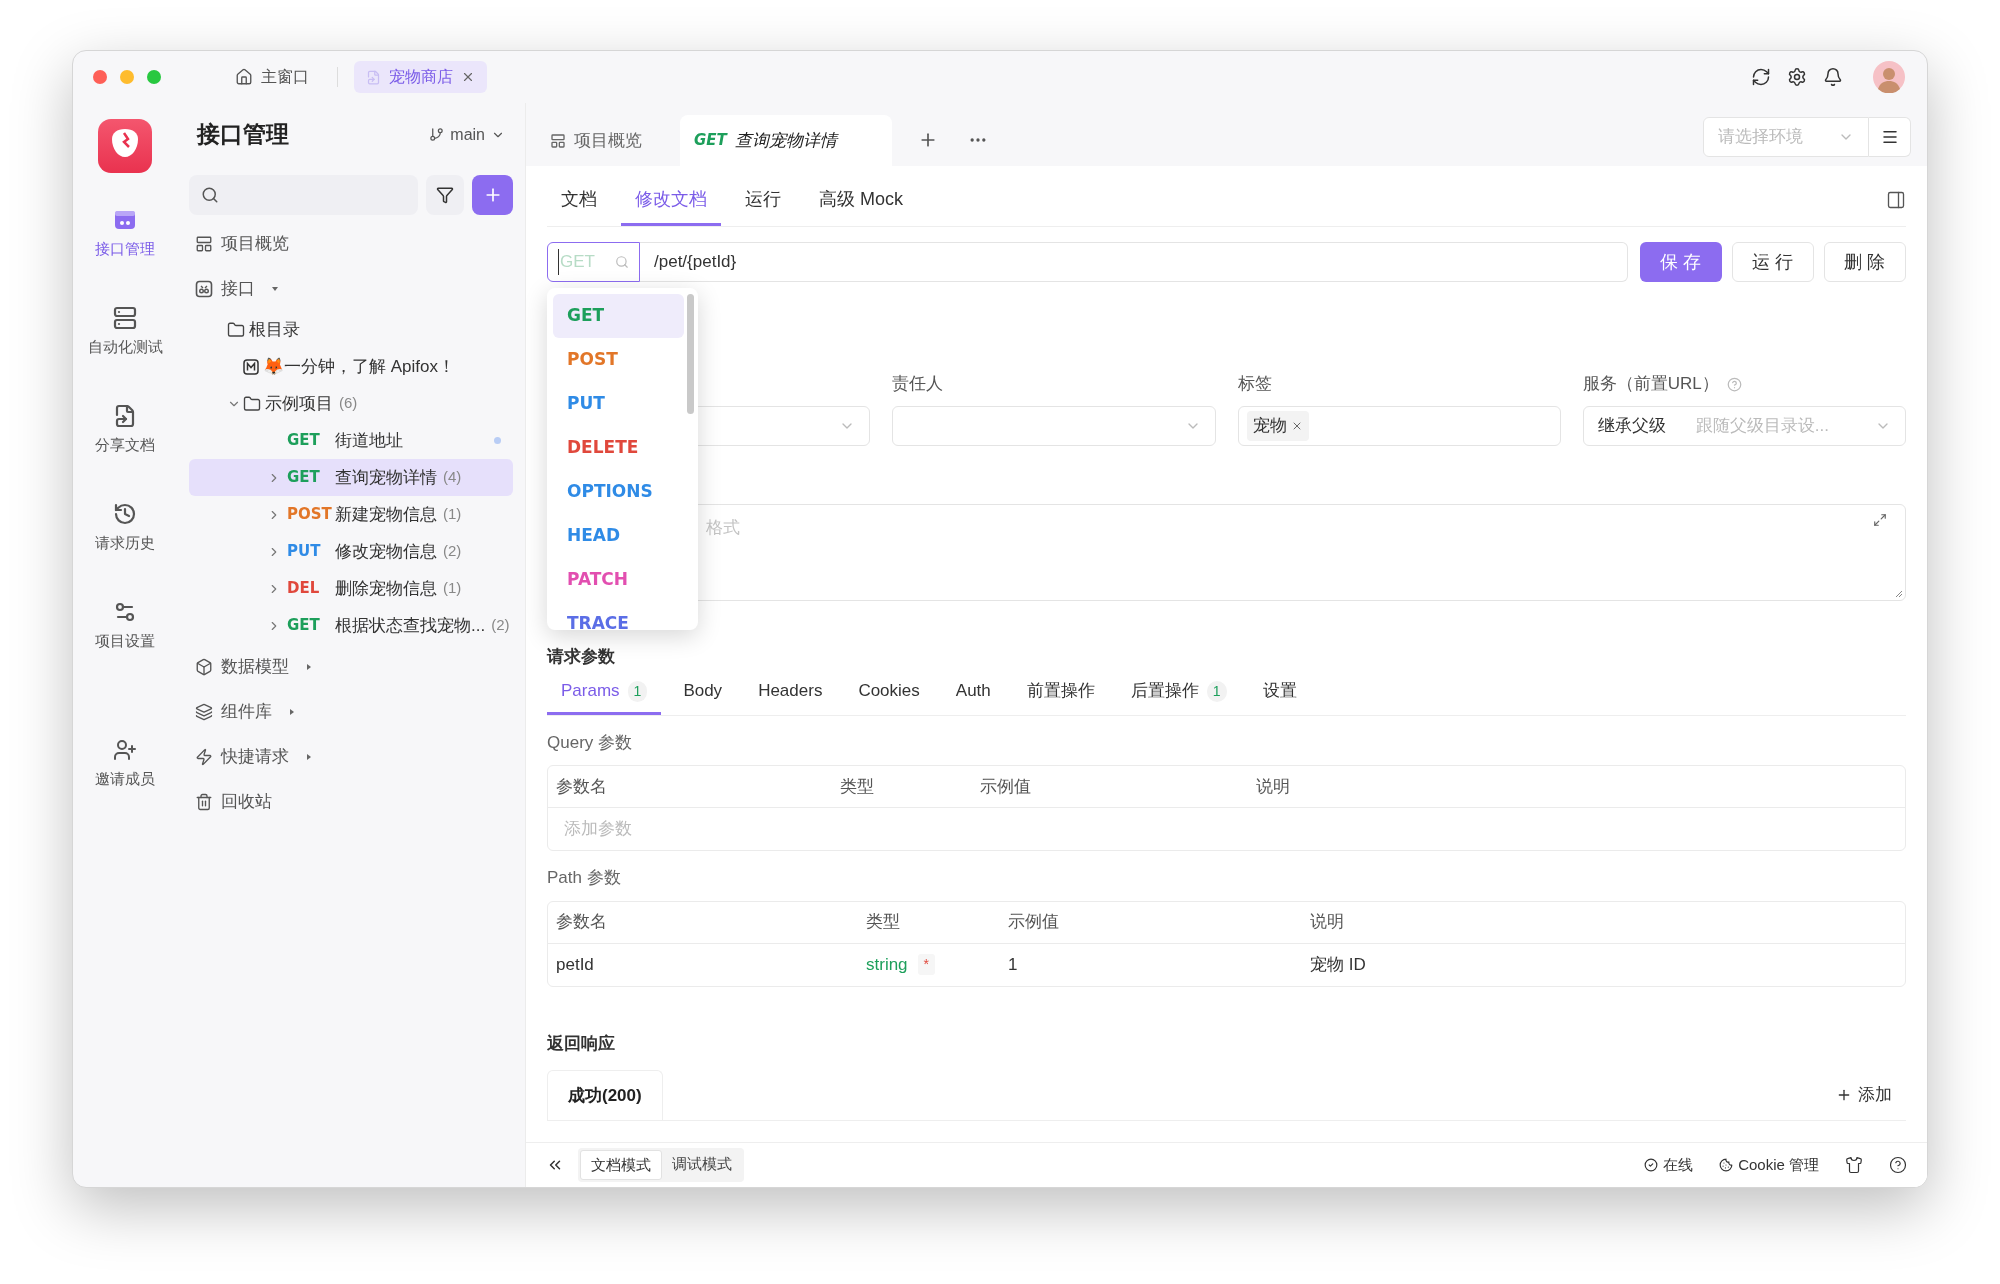  What do you see at coordinates (243, 135) in the screenshot?
I see `sidebar-title: 接口管理` at bounding box center [243, 135].